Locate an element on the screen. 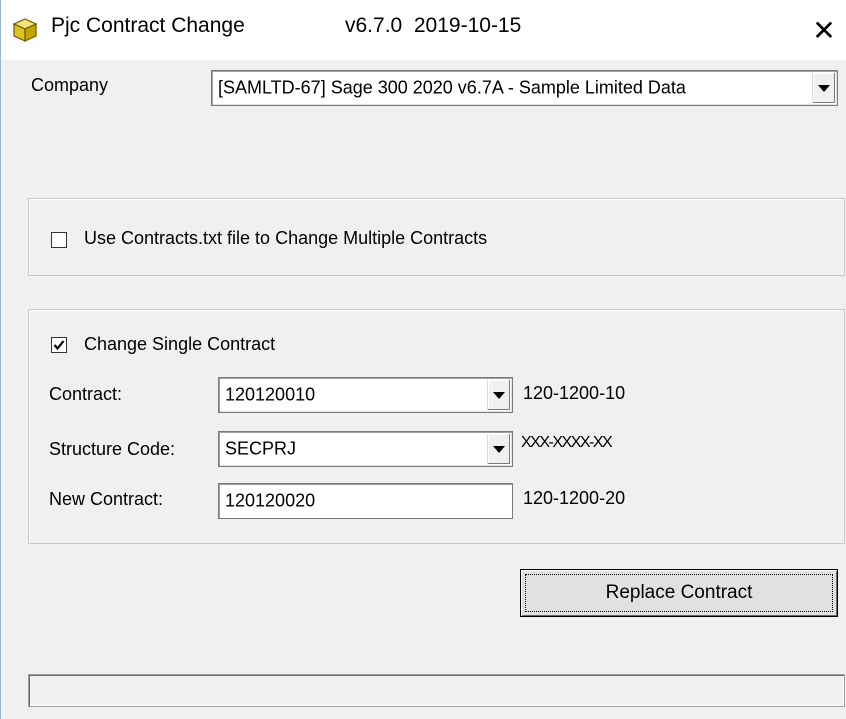 This screenshot has height=719, width=846. new-contract-formatted: 120-1200-20 is located at coordinates (574, 498).